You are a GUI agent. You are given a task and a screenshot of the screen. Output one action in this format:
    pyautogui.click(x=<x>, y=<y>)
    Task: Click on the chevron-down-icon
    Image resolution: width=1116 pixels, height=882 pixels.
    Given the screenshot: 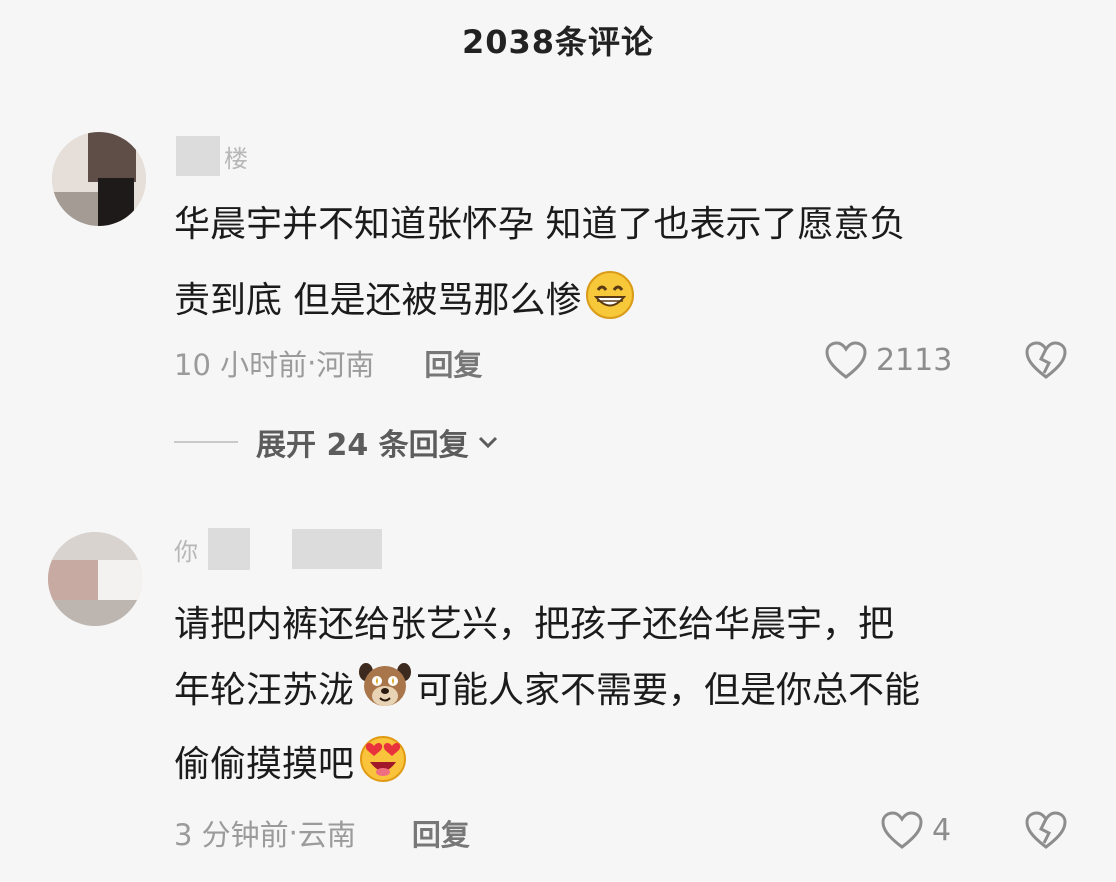 What is the action you would take?
    pyautogui.click(x=487, y=442)
    